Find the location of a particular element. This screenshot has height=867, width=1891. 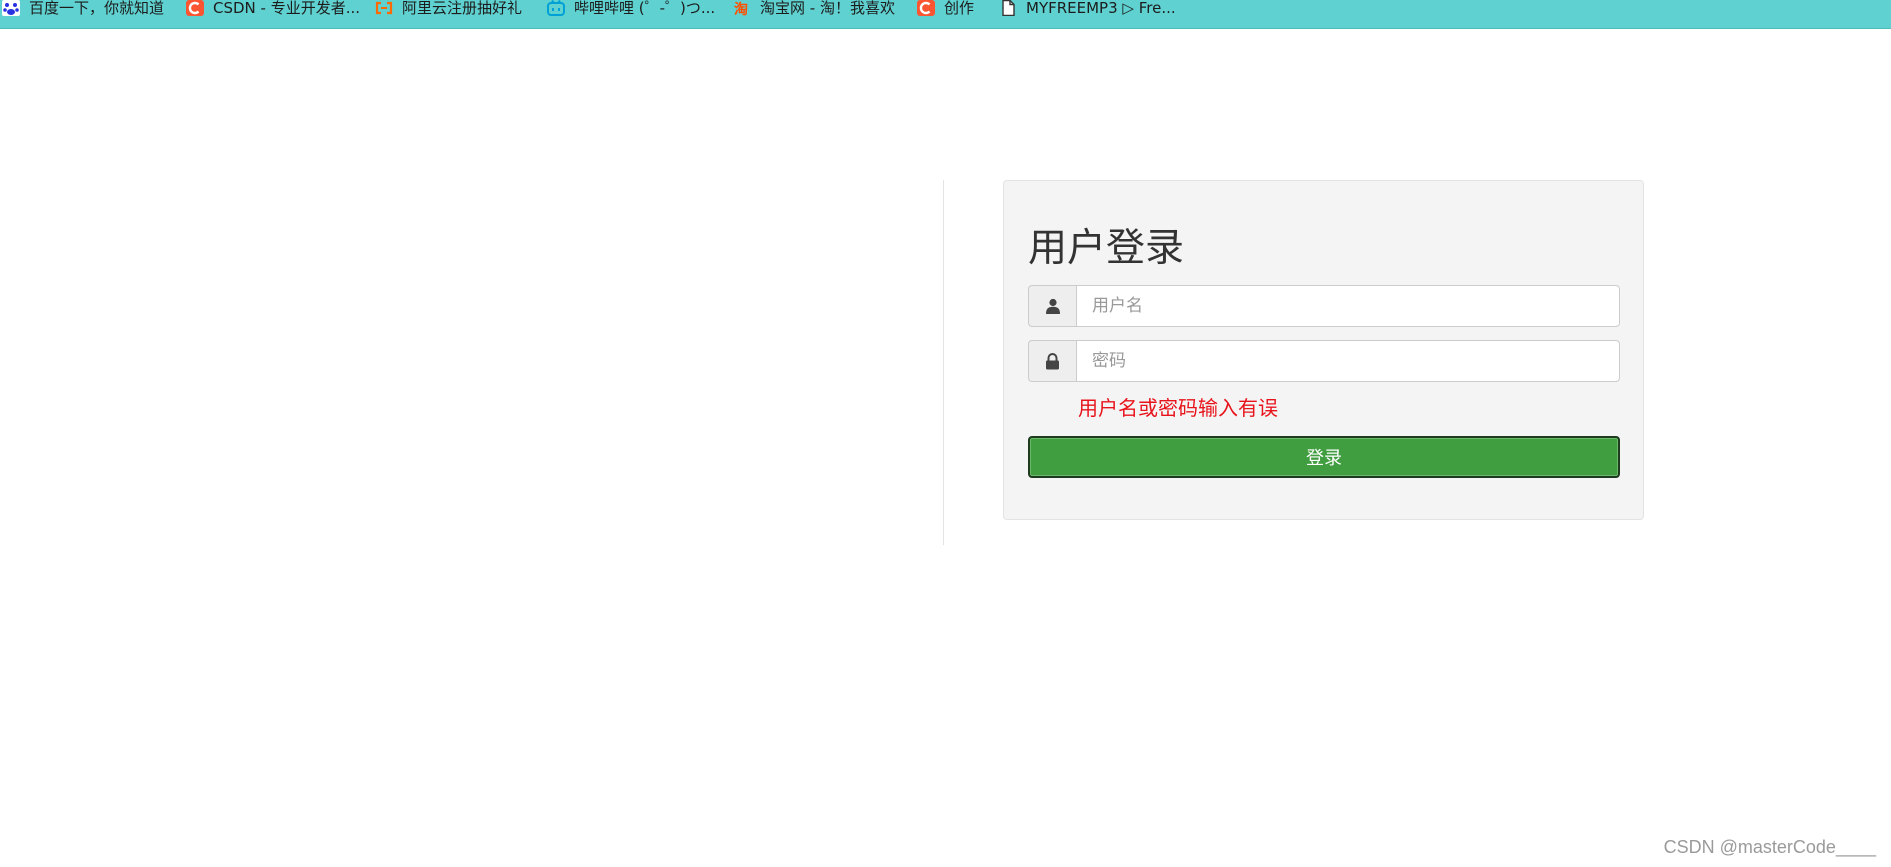

bookmark-label: 阿里云注册抽好礼 is located at coordinates (462, 8).